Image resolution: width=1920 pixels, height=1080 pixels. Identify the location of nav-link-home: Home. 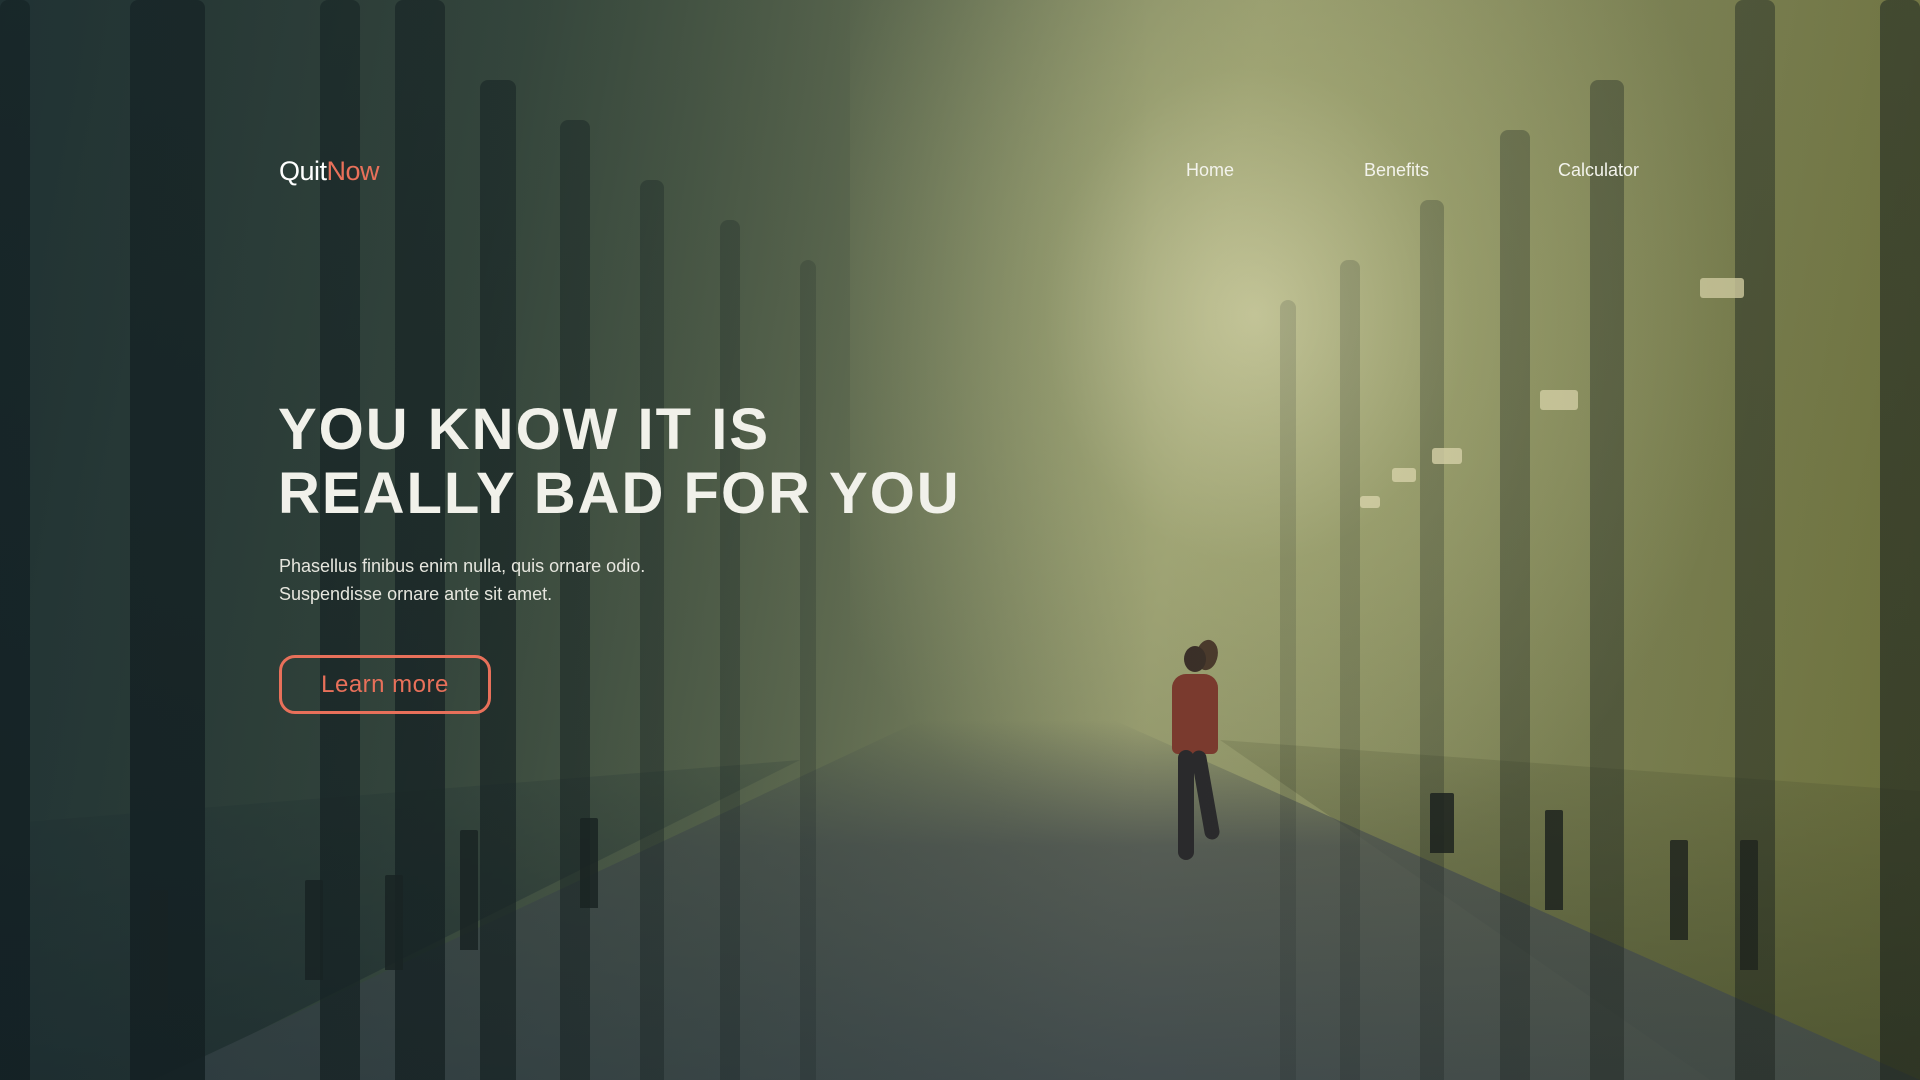
(1210, 170).